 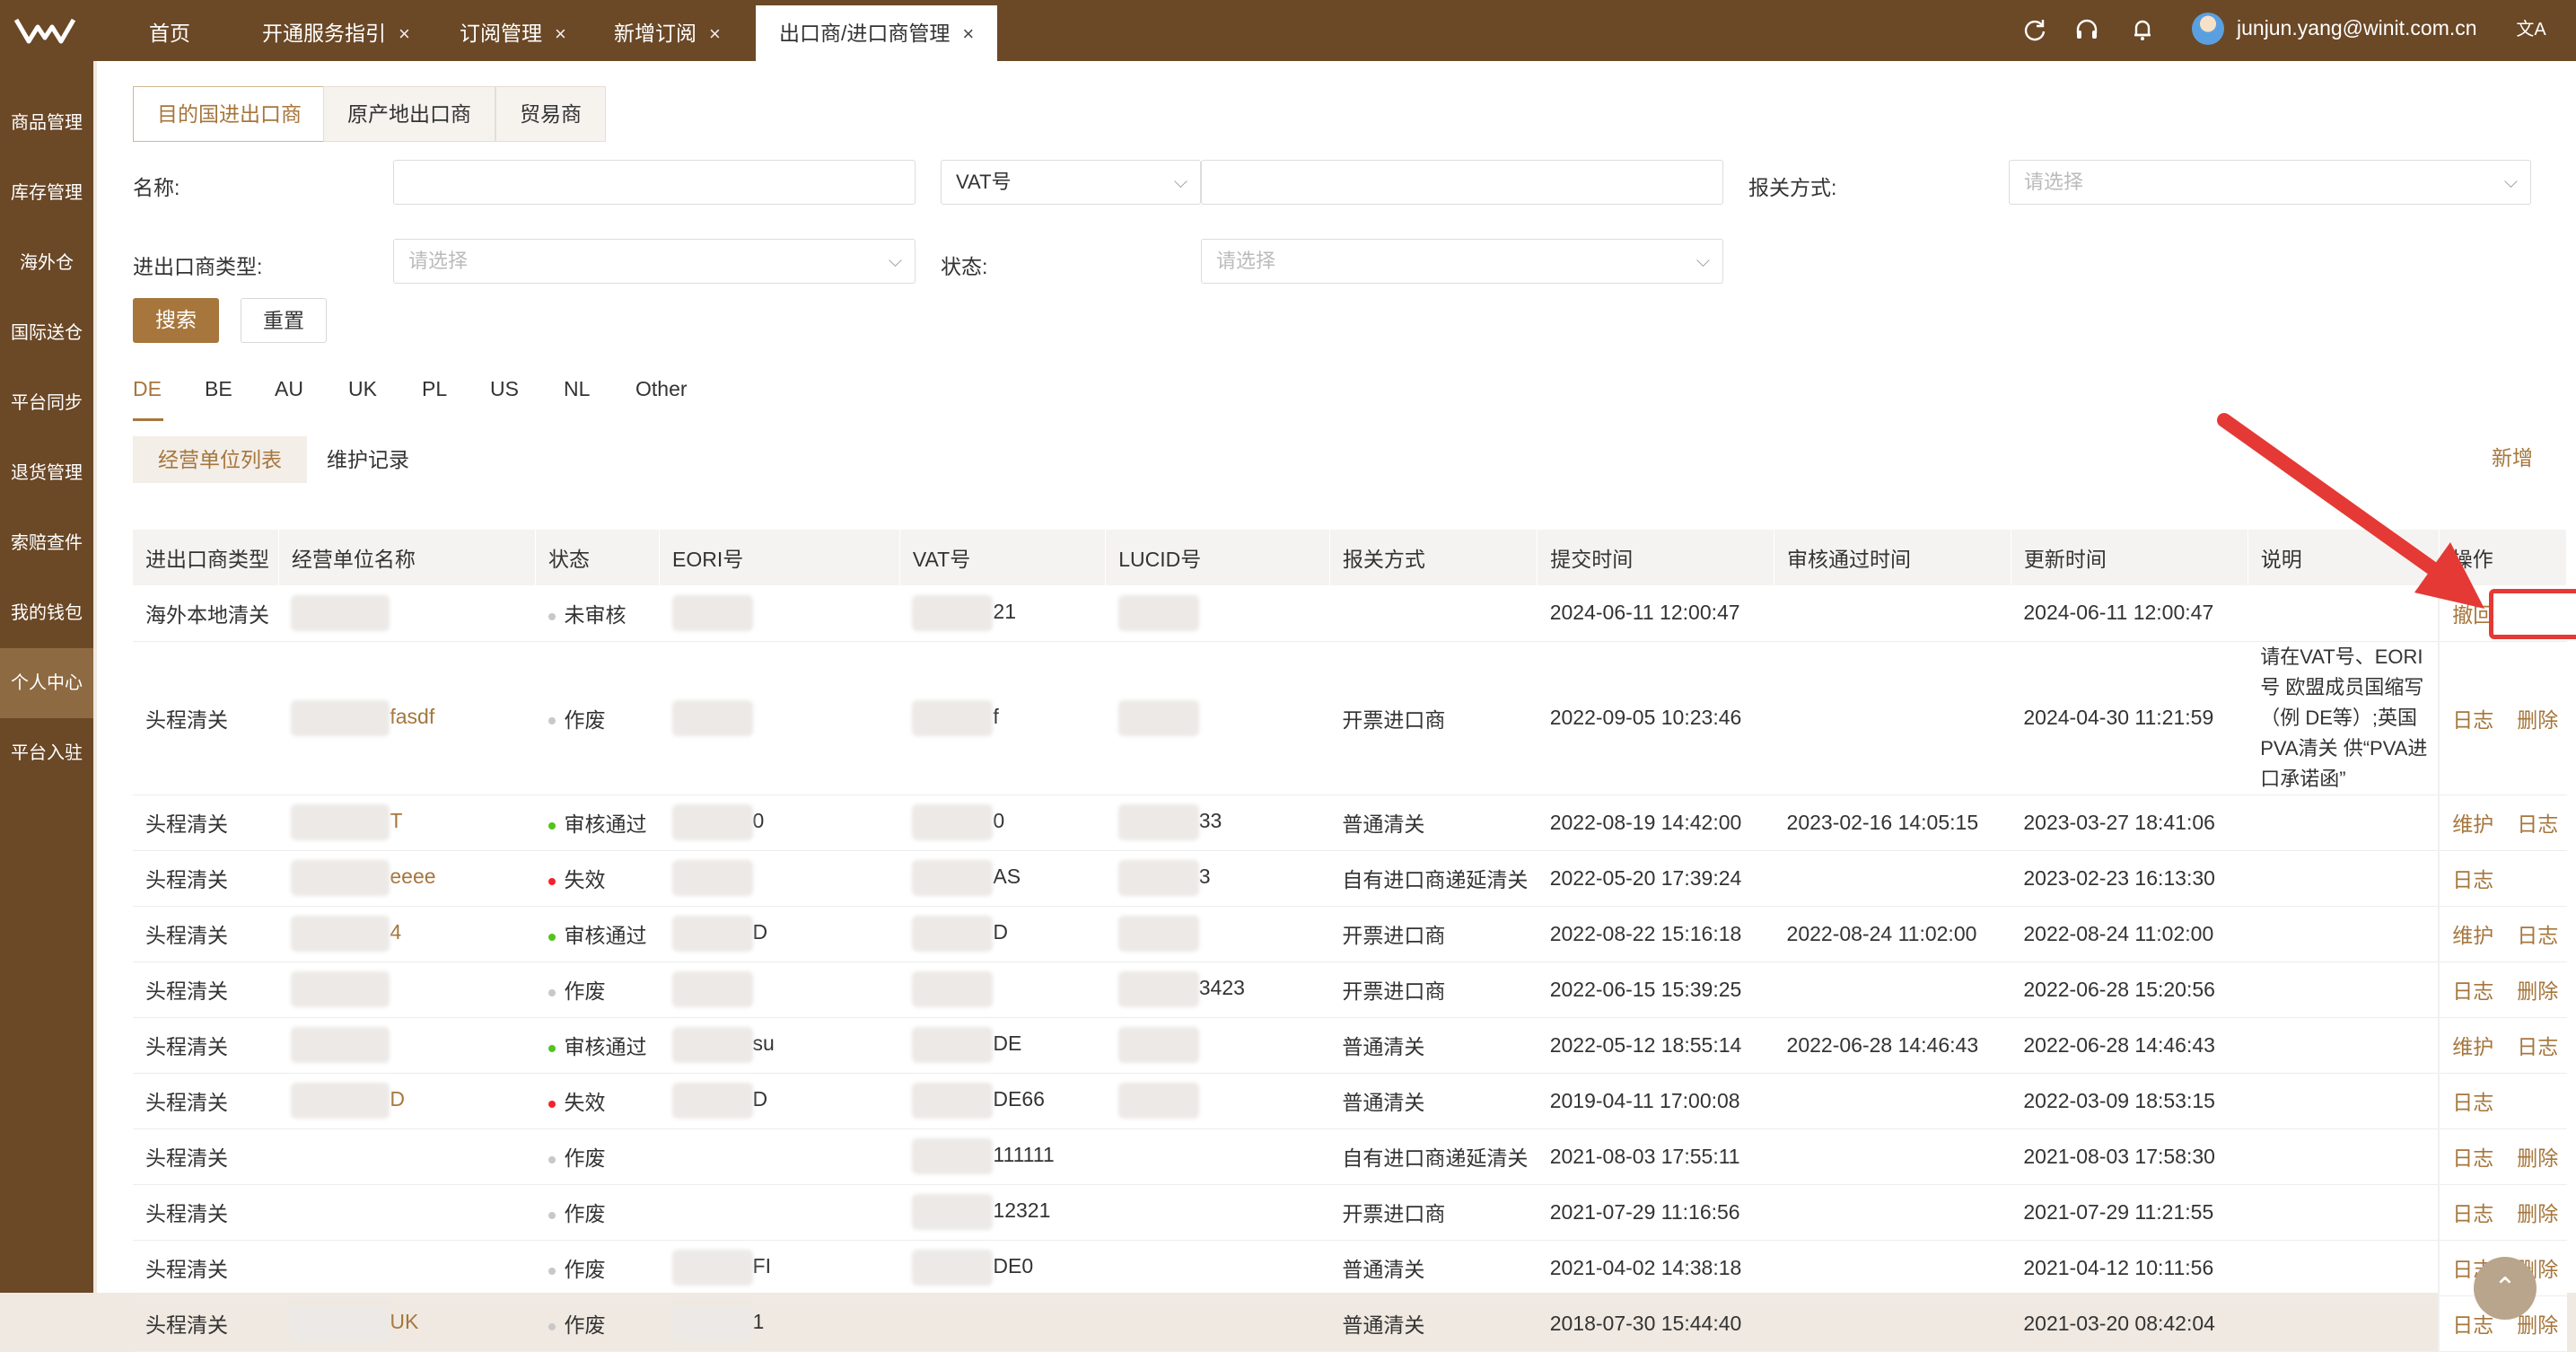 I want to click on sidebar-item-1: 商品管理, so click(x=46, y=123).